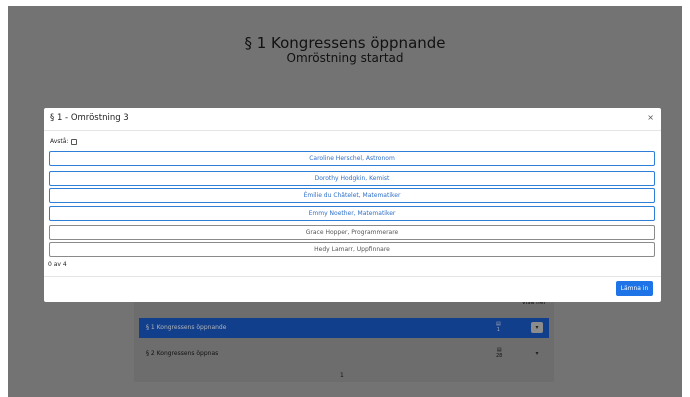  I want to click on vote-option-caroline-herschel: Caroline Herschel, Astronom, so click(352, 158).